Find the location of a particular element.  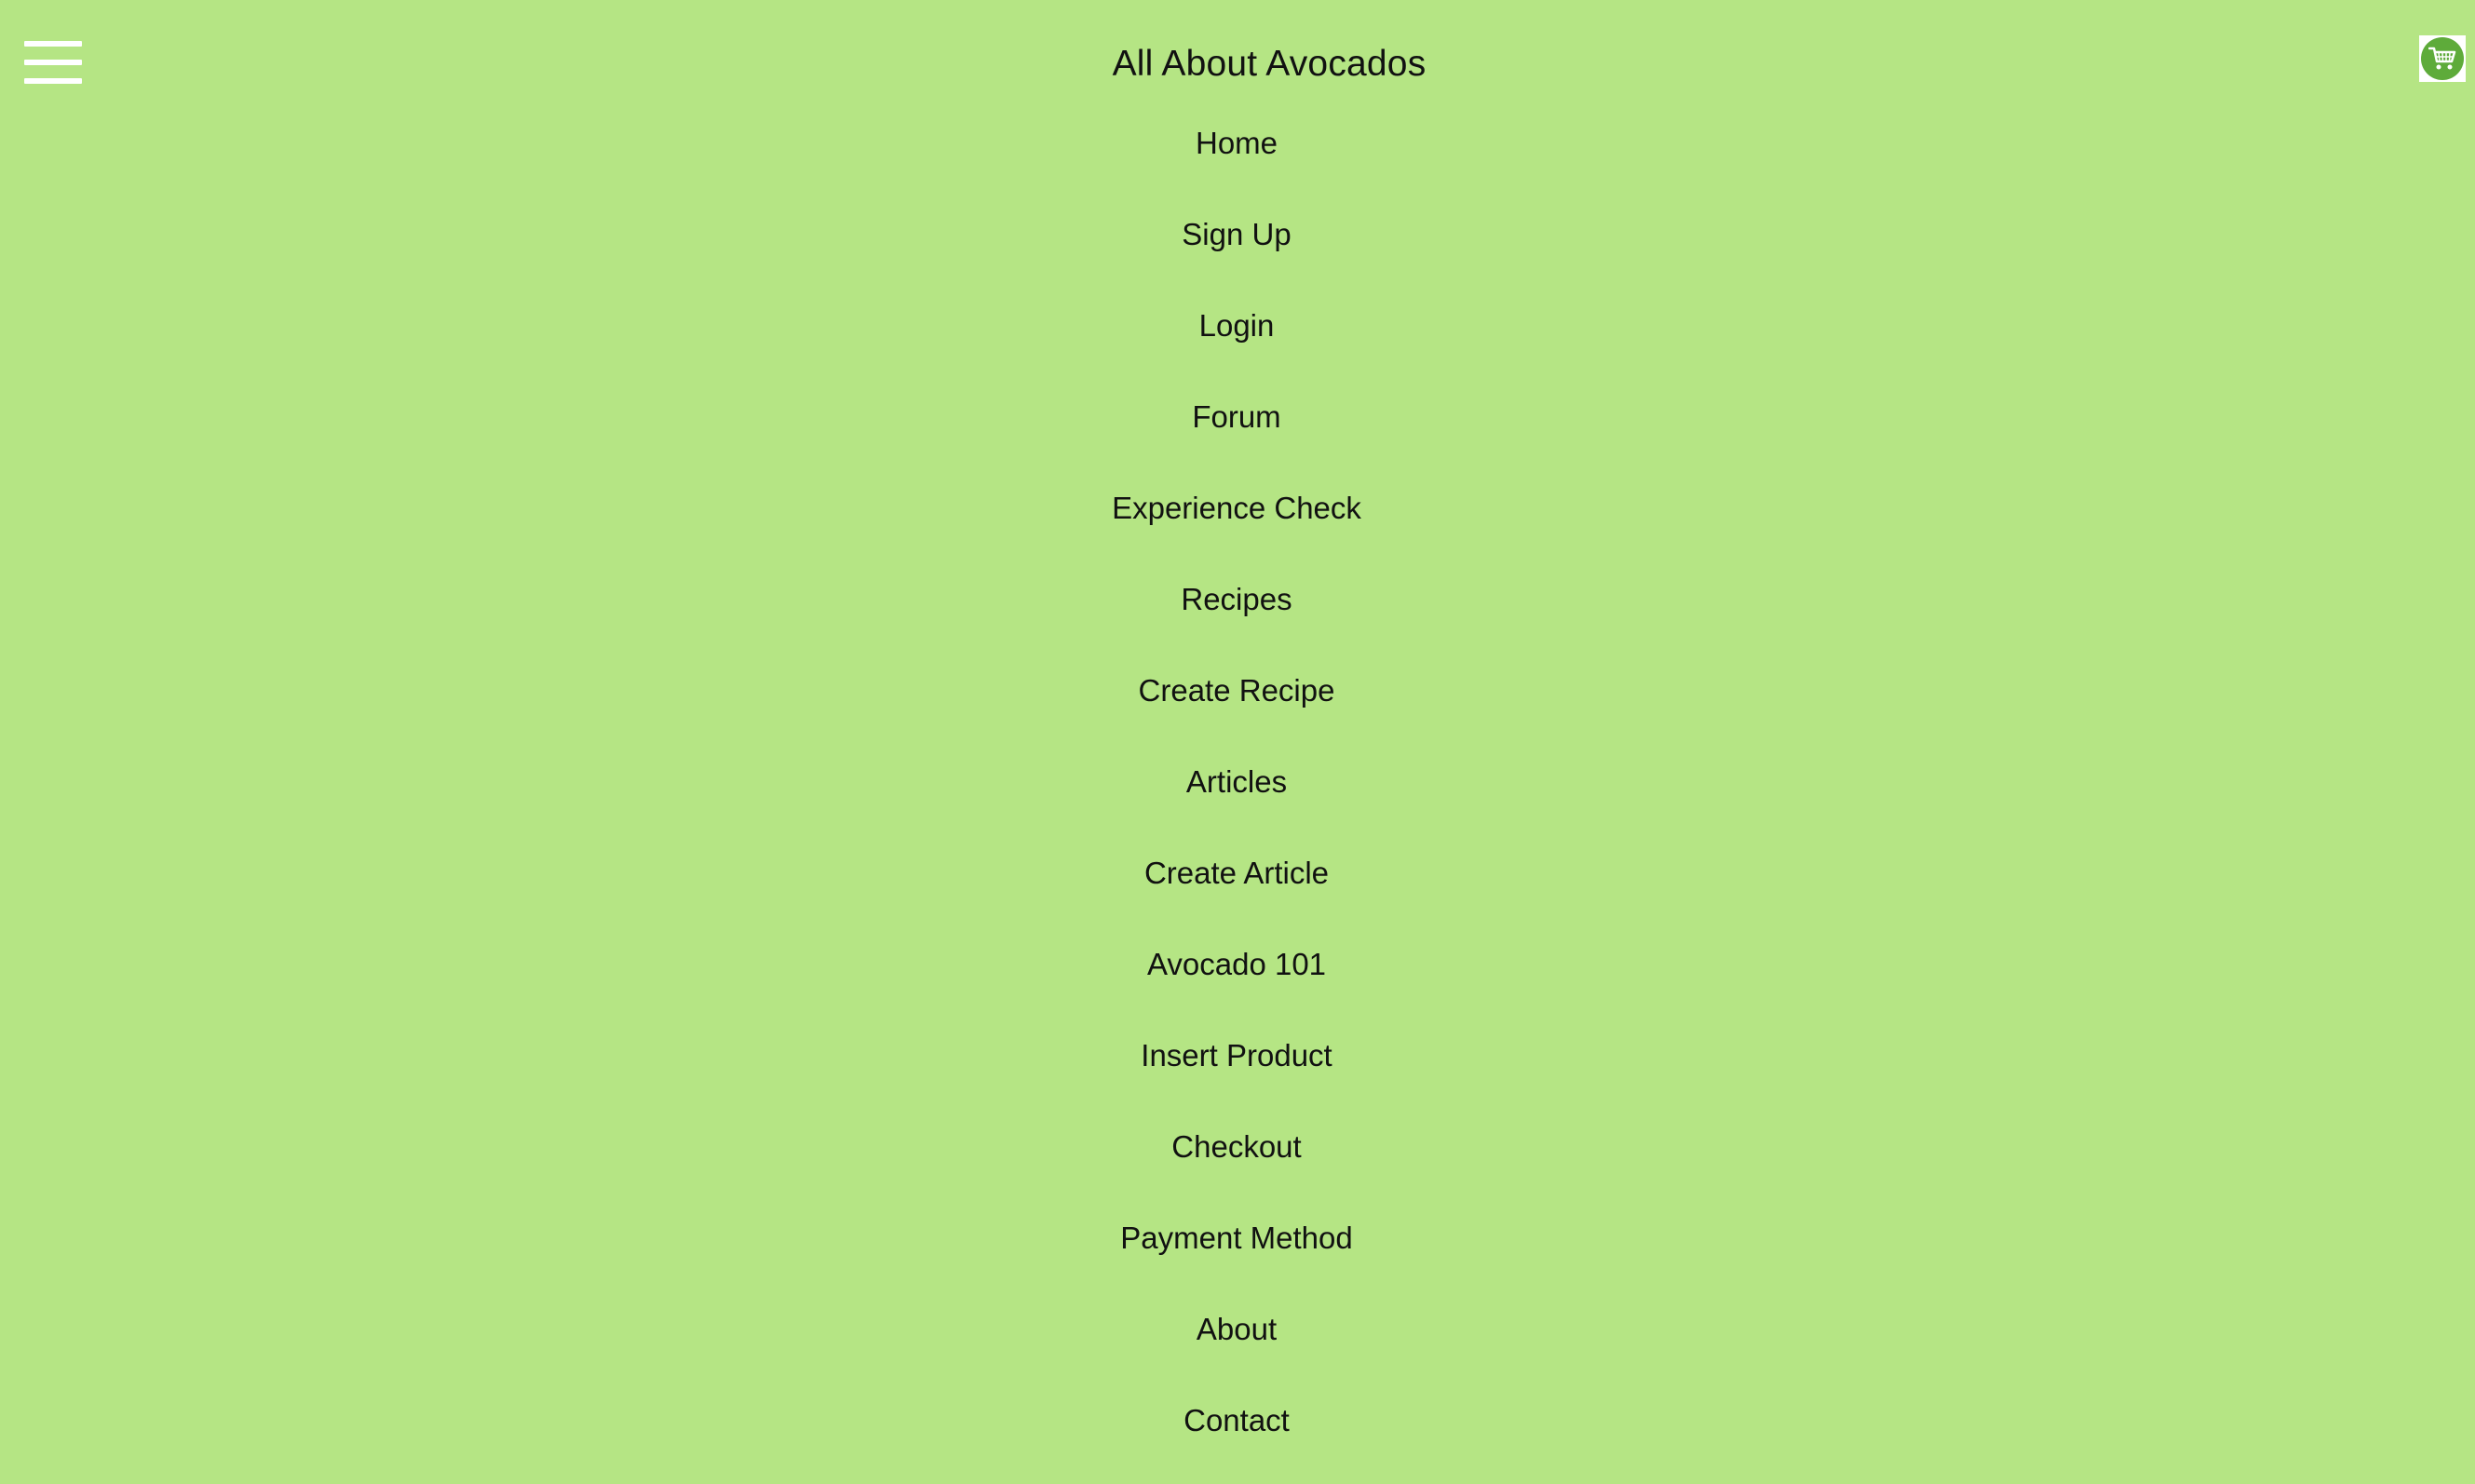

nav-item-avocado-101: Avocado 101 is located at coordinates (1236, 983).